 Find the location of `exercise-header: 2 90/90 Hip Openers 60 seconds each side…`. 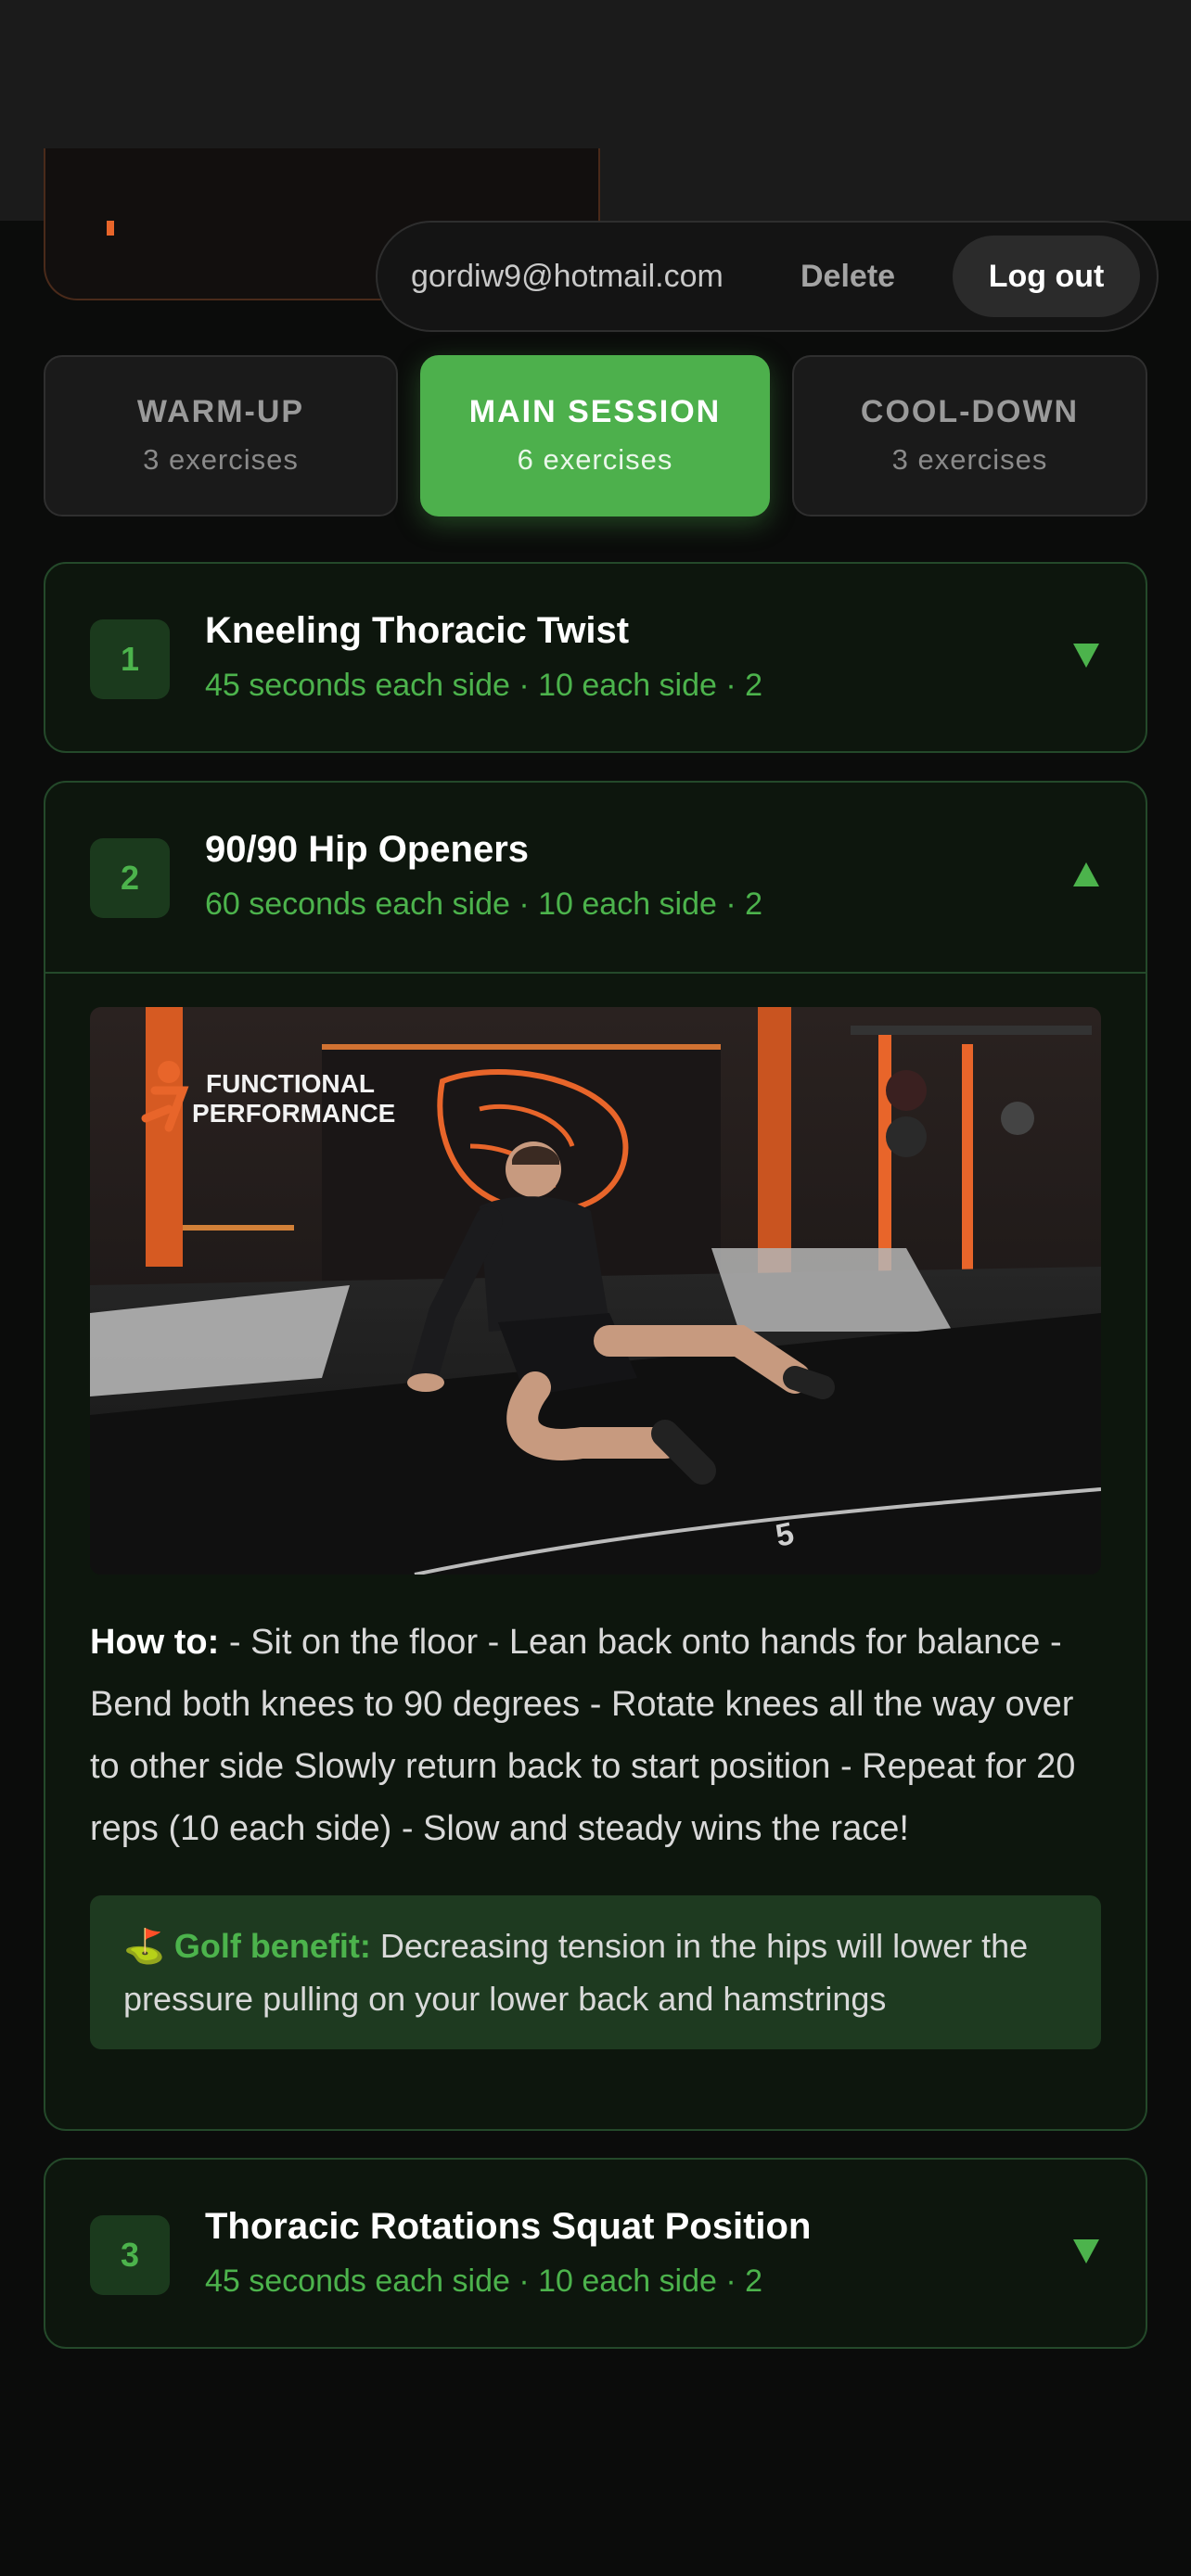

exercise-header: 2 90/90 Hip Openers 60 seconds each side… is located at coordinates (595, 877).